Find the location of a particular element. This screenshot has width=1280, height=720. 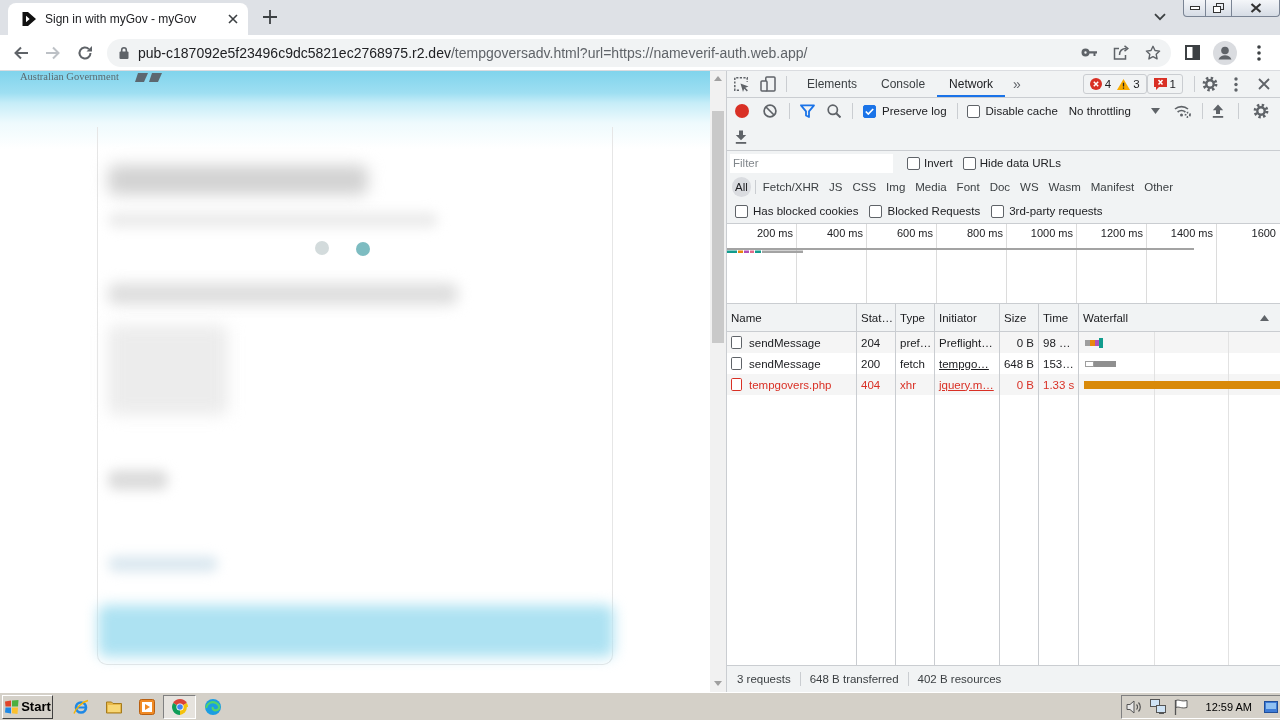

type-filter-button: Img is located at coordinates (896, 187).